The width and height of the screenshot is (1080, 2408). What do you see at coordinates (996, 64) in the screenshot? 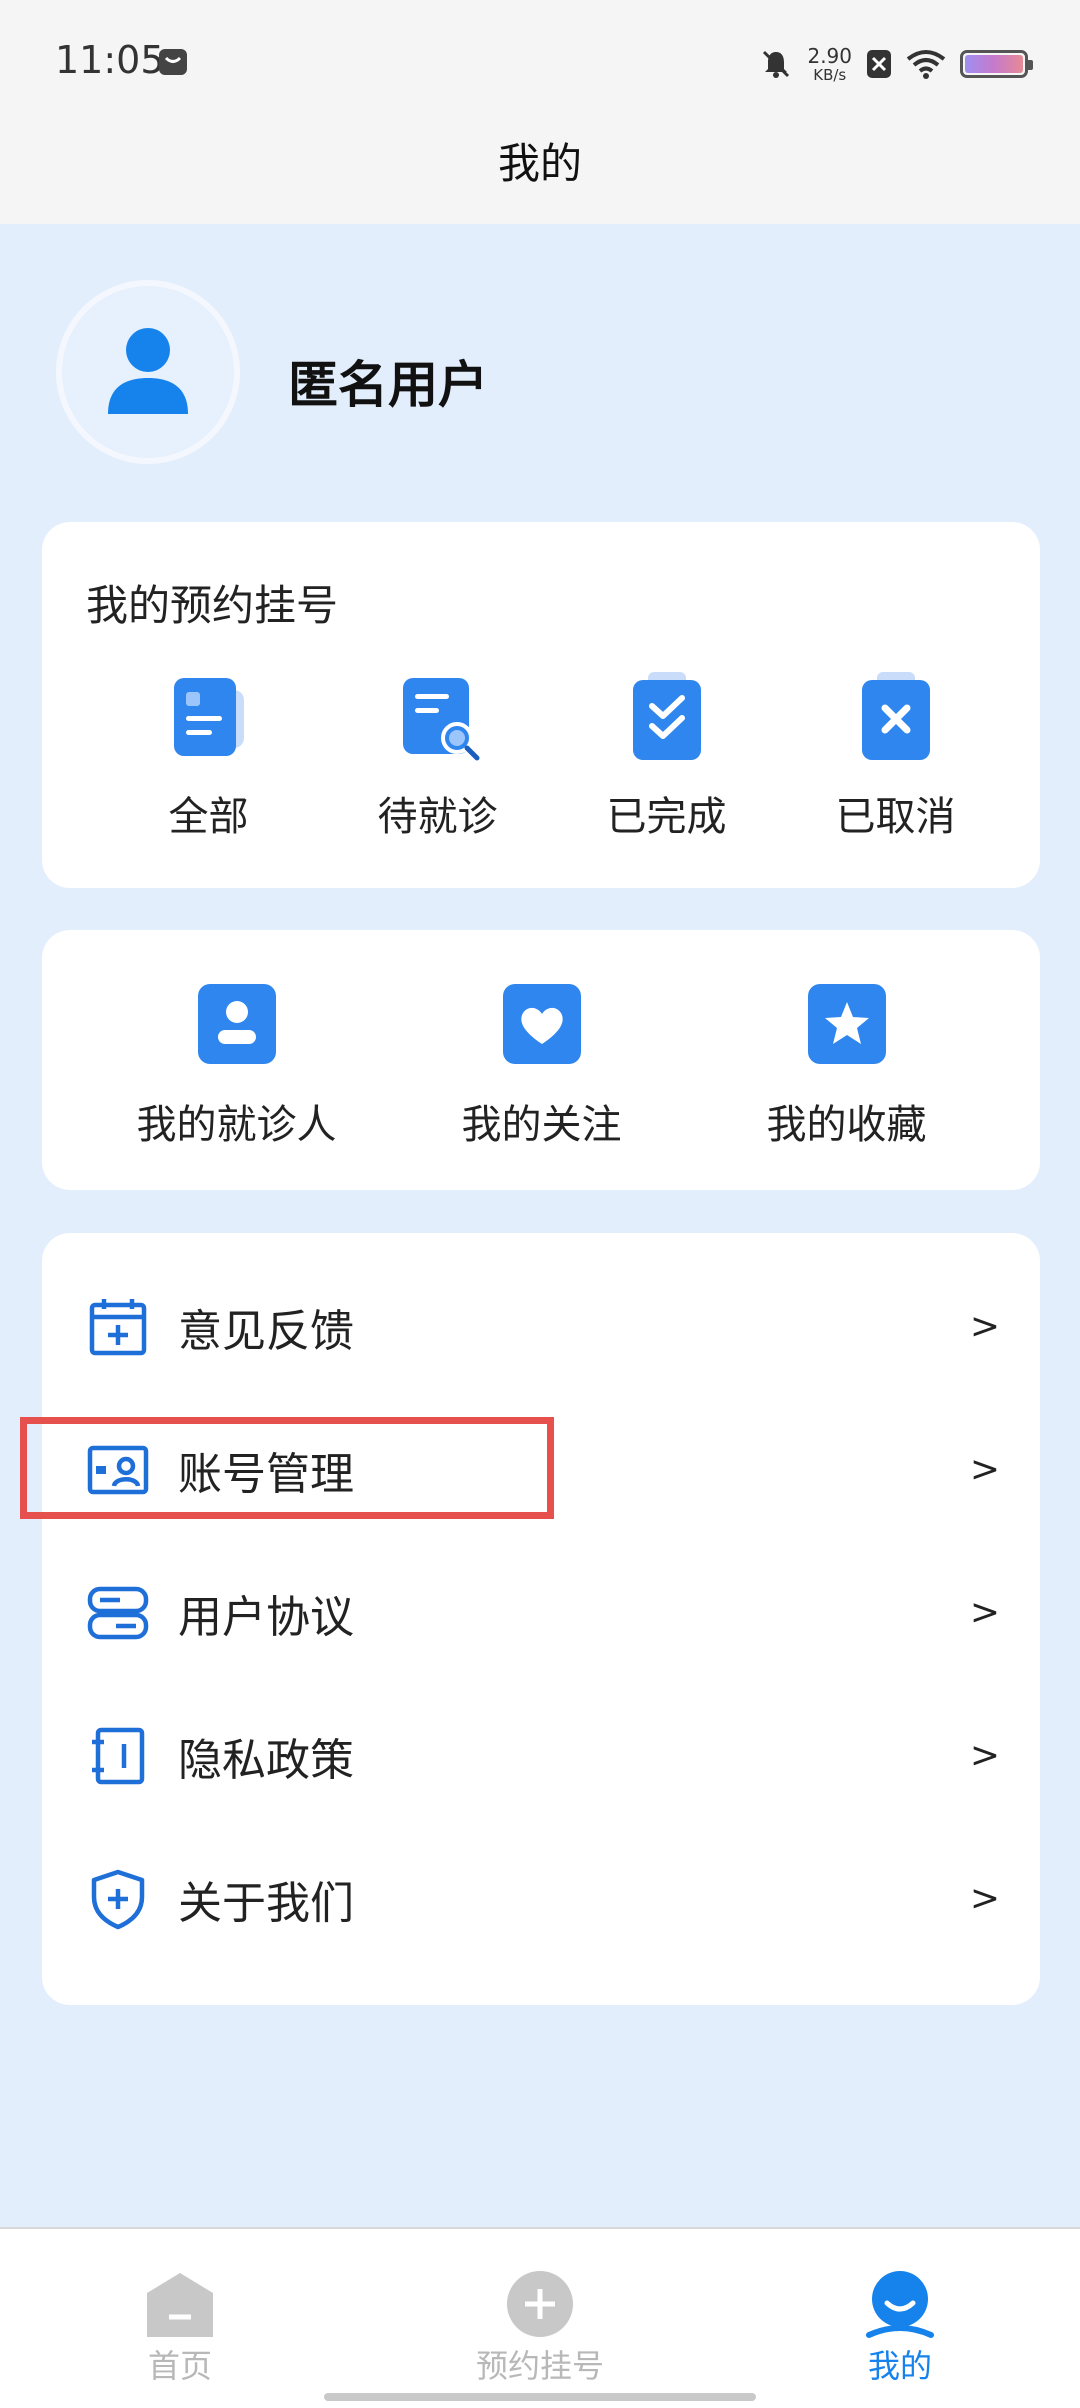
I see `battery-icon` at bounding box center [996, 64].